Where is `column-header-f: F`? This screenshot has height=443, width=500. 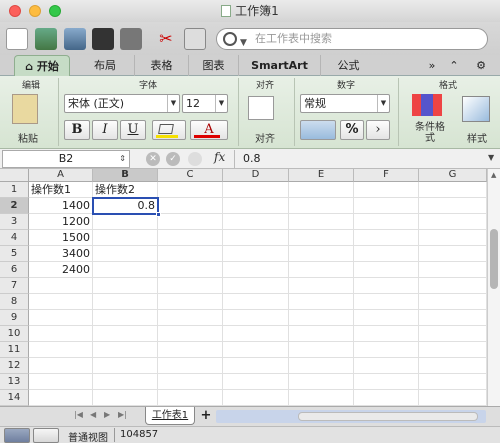
column-header-f: F is located at coordinates (386, 175).